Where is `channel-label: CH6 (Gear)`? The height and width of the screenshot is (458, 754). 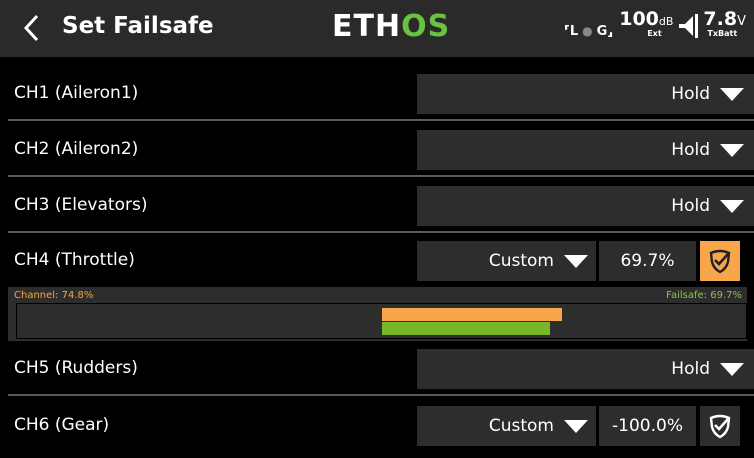 channel-label: CH6 (Gear) is located at coordinates (62, 425).